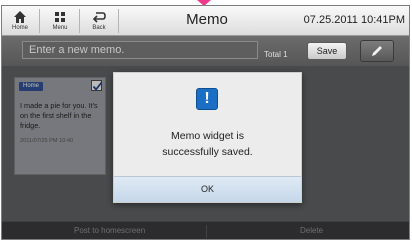  I want to click on dialog-message-line2: successfully saved., so click(207, 152).